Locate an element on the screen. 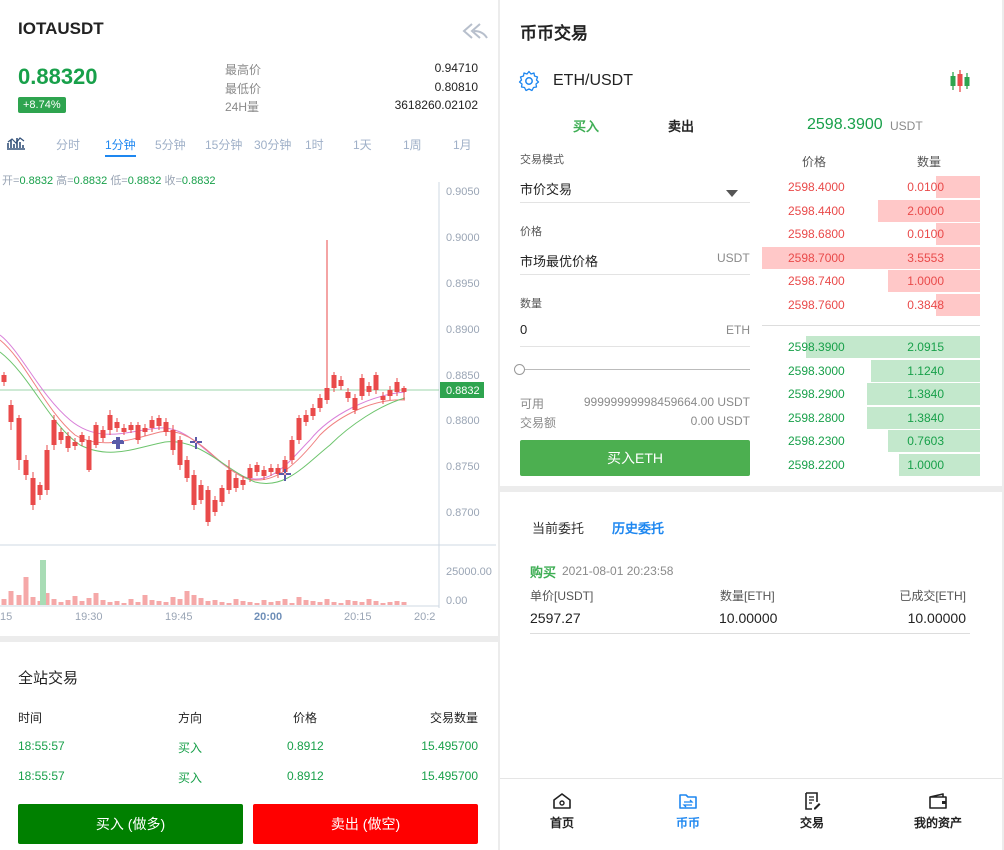 The image size is (1004, 850). nav-home-label: 首页 is located at coordinates (561, 823).